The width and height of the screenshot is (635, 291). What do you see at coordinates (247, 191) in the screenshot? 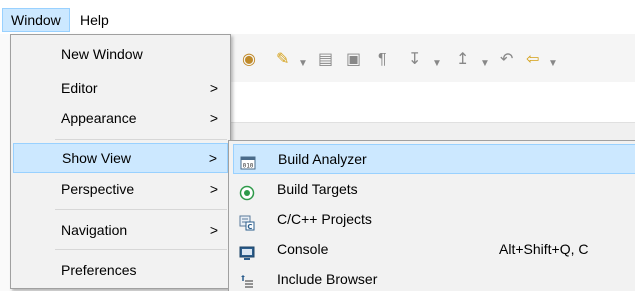
I see `build-targets-icon` at bounding box center [247, 191].